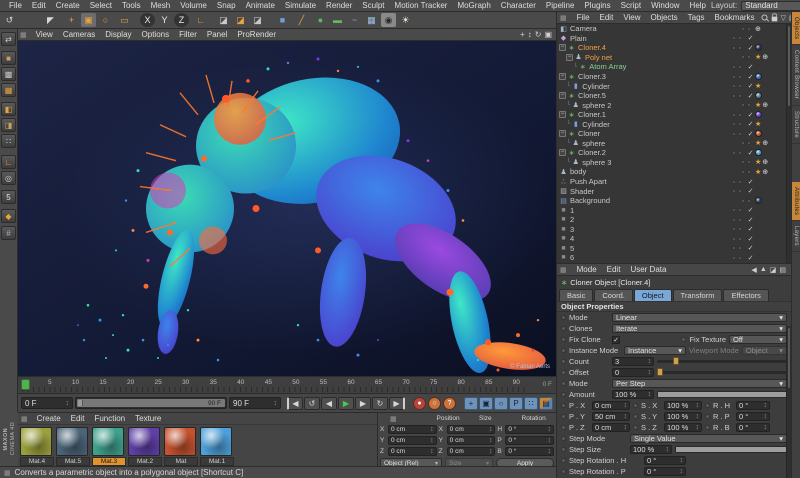 This screenshot has height=478, width=800. What do you see at coordinates (674, 77) in the screenshot?
I see `object-row: − ∗ Cloner.3 ✓ ★ ⊕` at bounding box center [674, 77].